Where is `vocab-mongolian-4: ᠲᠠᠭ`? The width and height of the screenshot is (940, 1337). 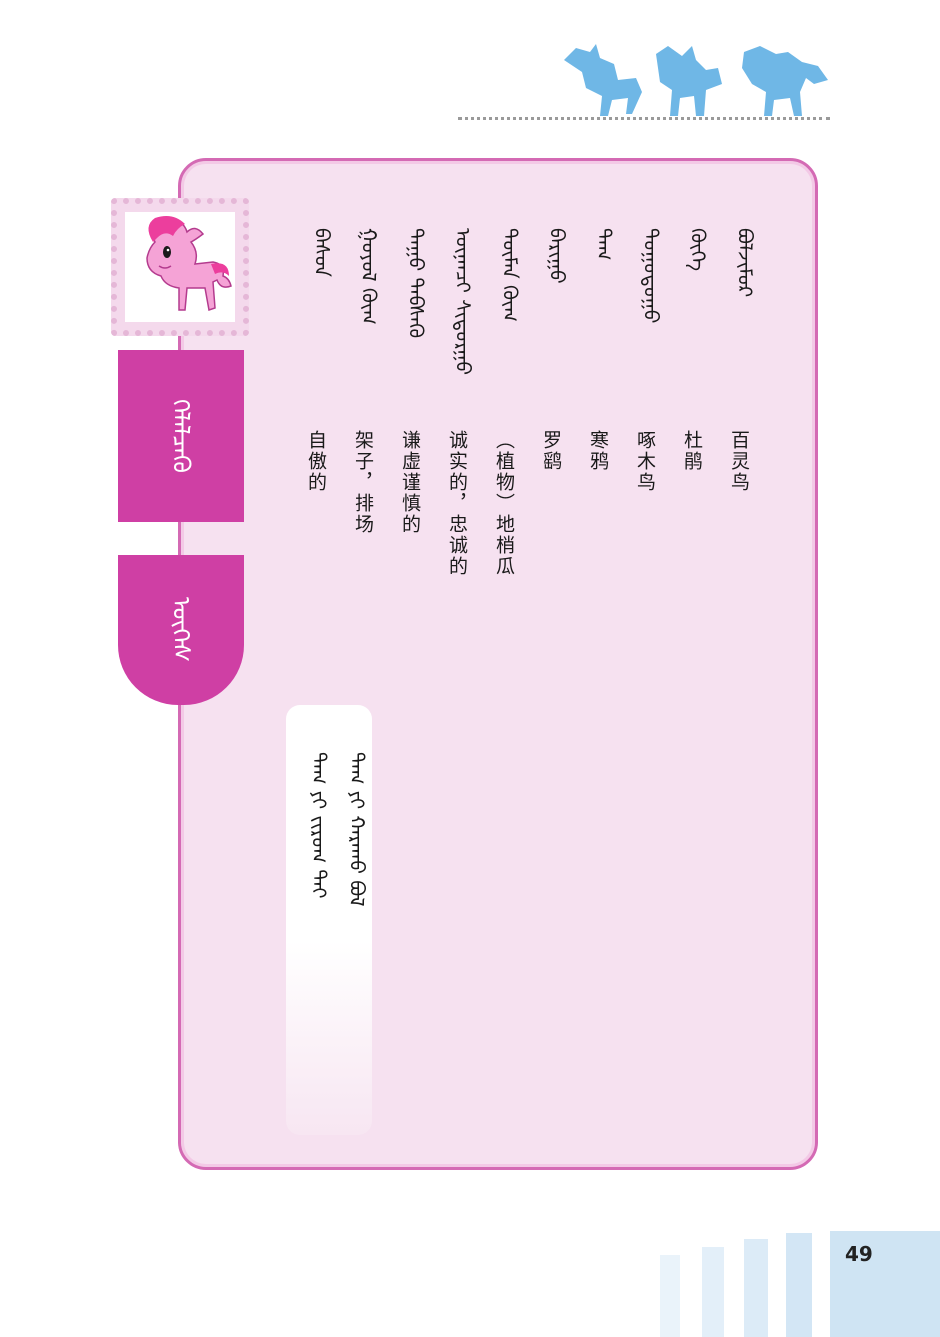 vocab-mongolian-4: ᠲᠠᠭ is located at coordinates (604, 244).